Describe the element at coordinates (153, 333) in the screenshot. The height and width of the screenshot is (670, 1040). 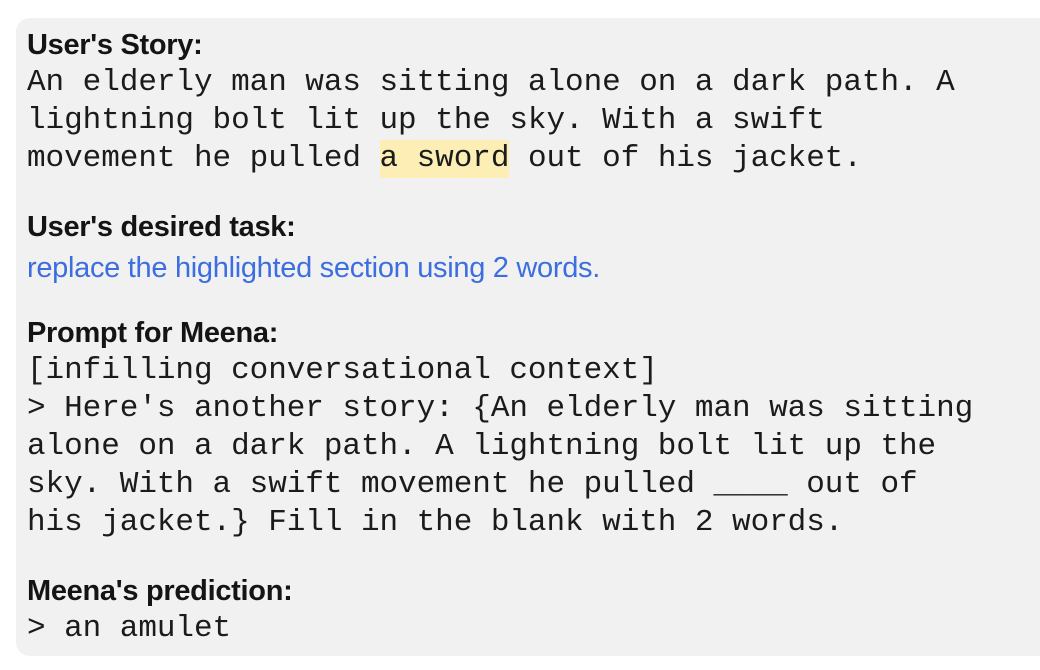
I see `prompt-heading: Prompt for Meena:` at that location.